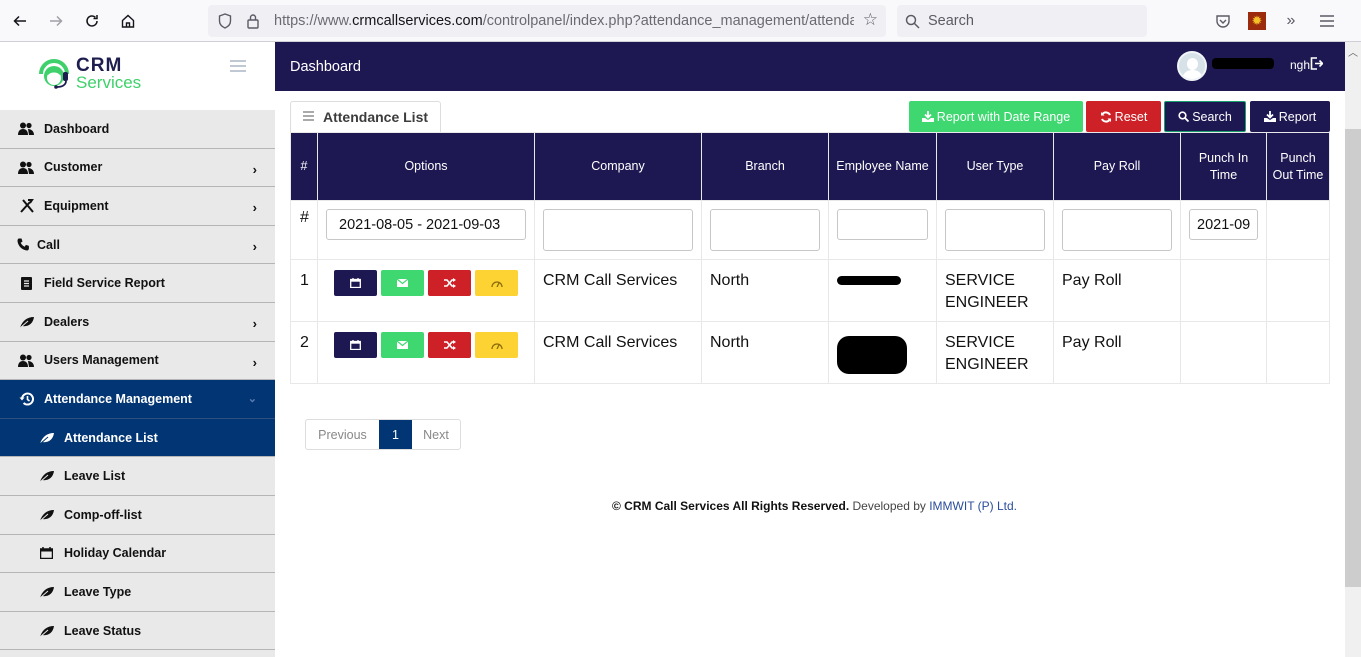  Describe the element at coordinates (973, 506) in the screenshot. I see `footer-developer-link: IMMWIT (P) Ltd.` at that location.